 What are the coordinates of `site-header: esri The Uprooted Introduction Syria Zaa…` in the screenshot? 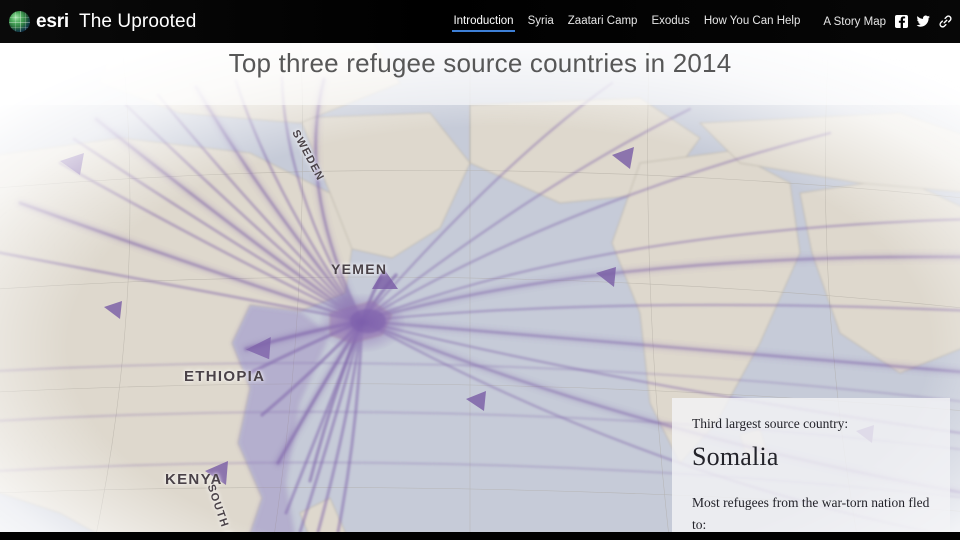 It's located at (480, 21).